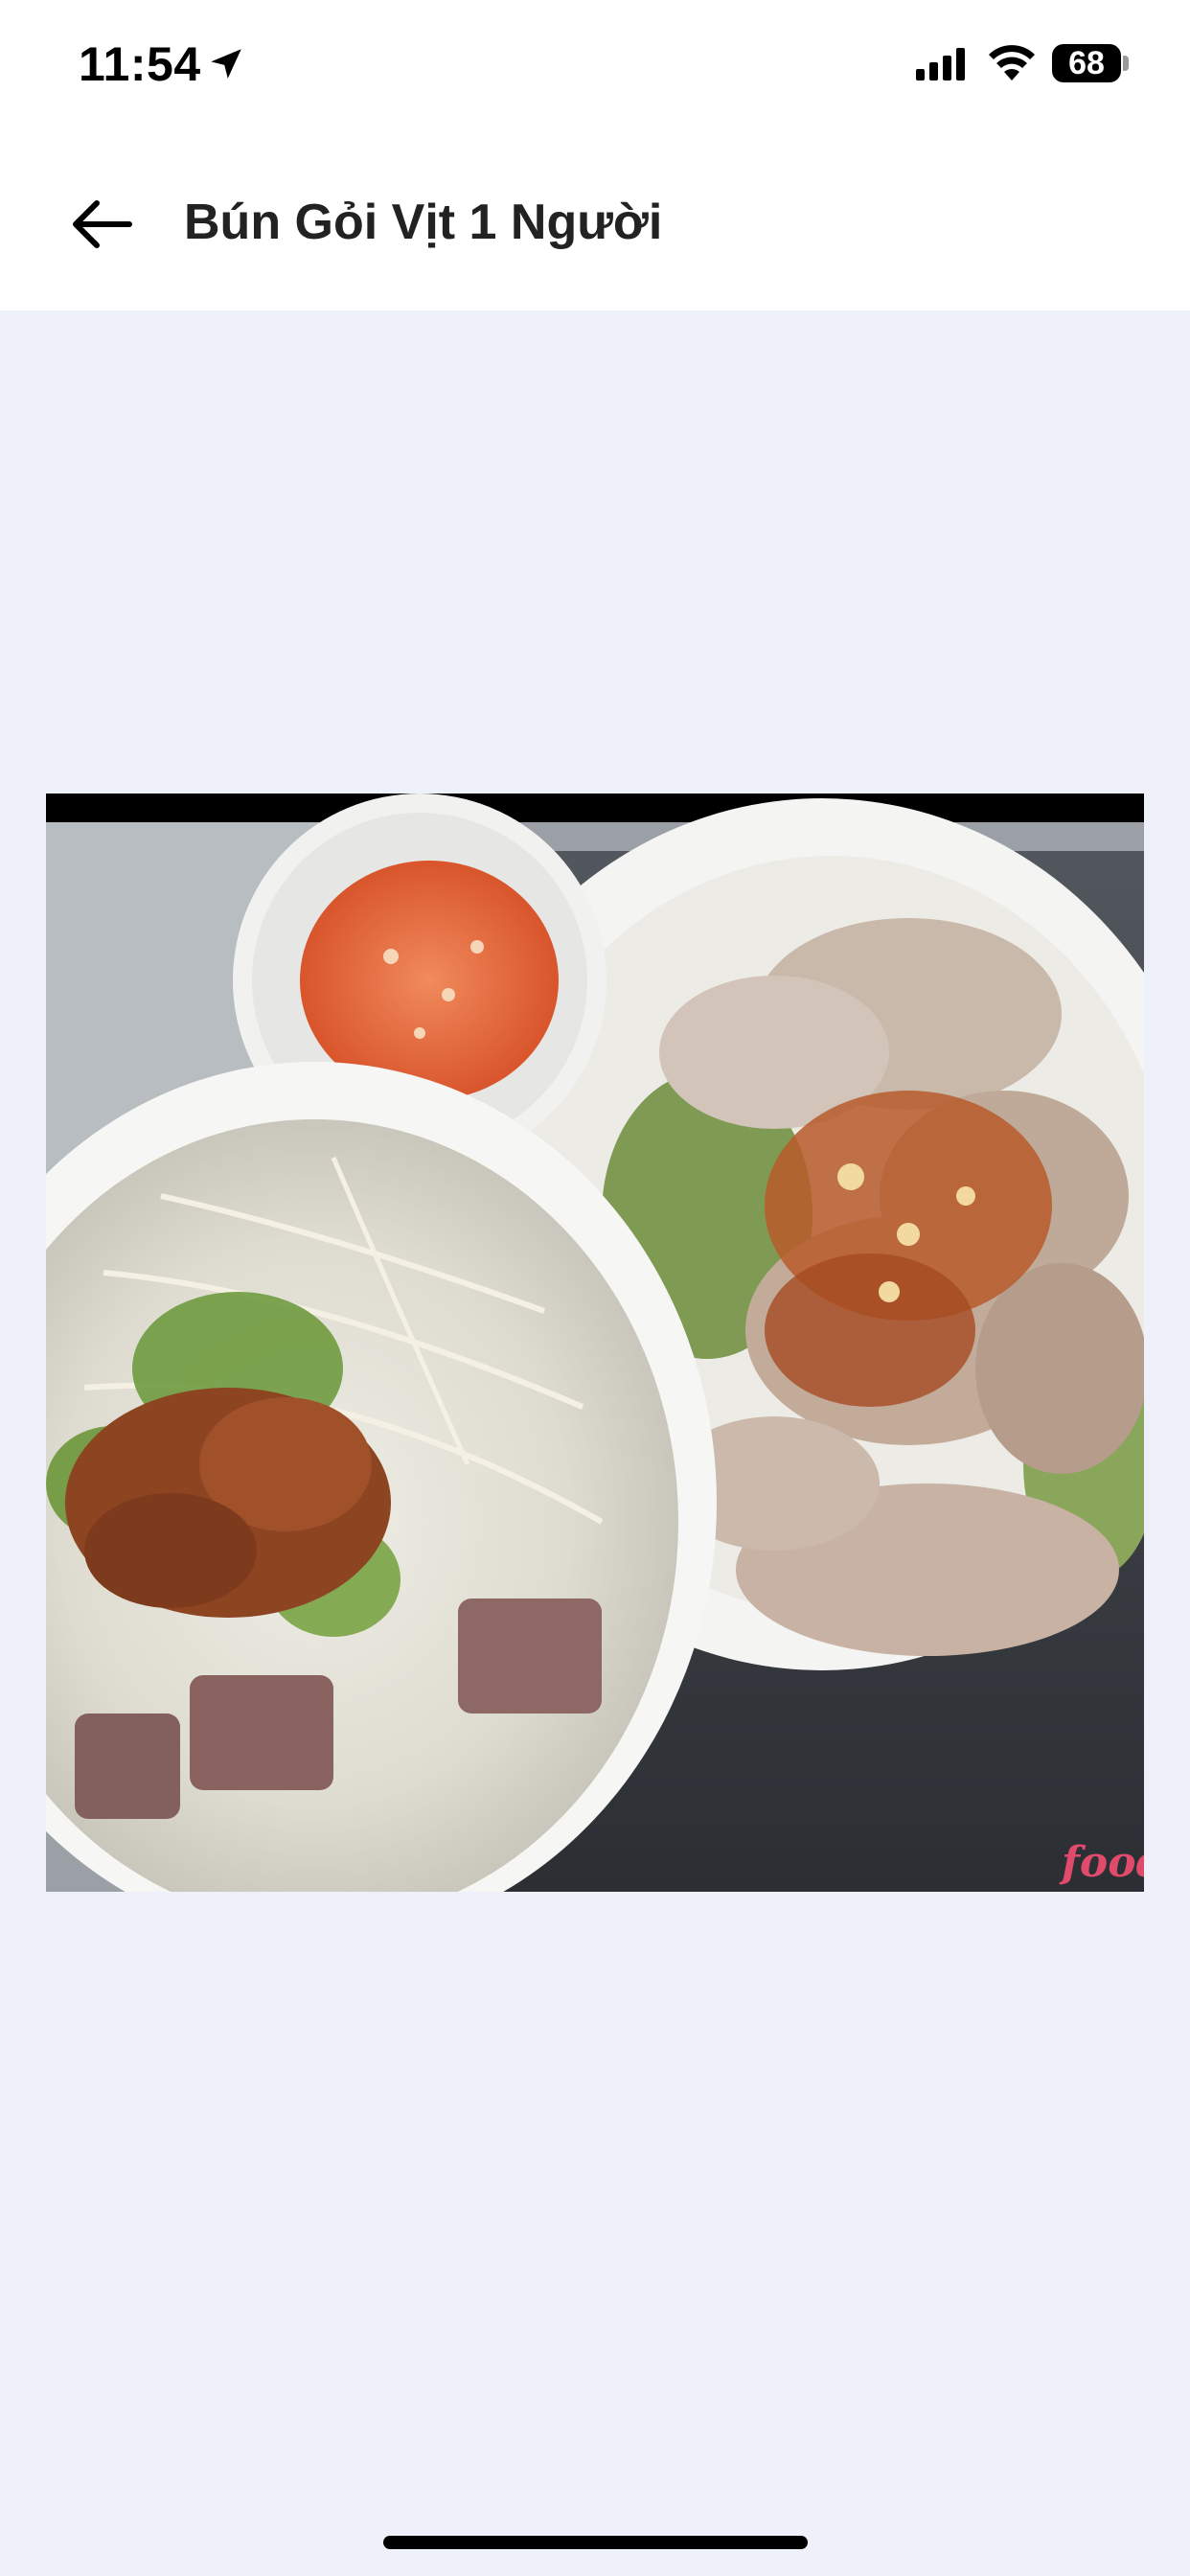 The image size is (1190, 2576). What do you see at coordinates (1126, 63) in the screenshot?
I see `battery-cap` at bounding box center [1126, 63].